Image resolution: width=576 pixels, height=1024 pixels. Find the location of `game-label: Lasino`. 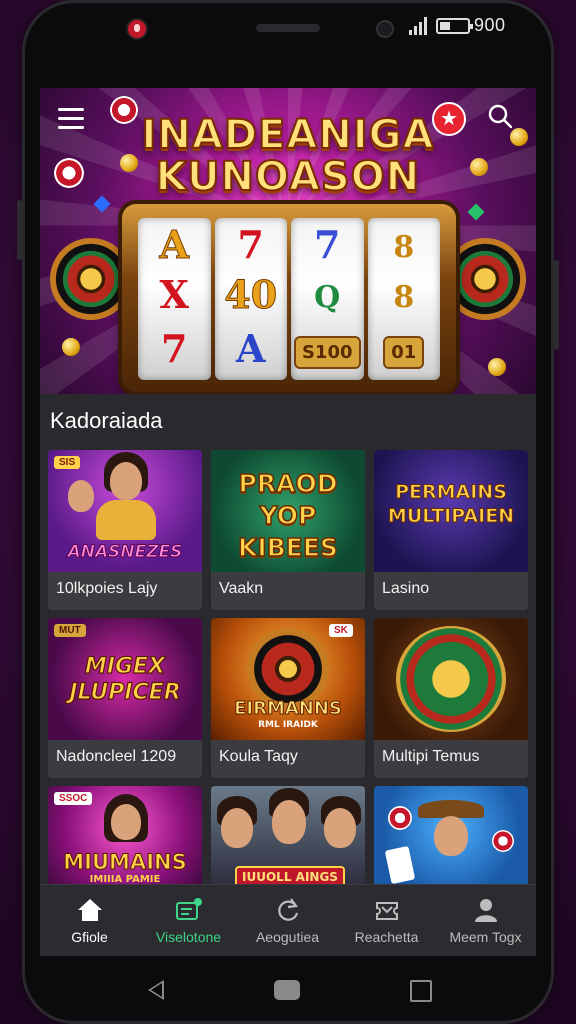

game-label: Lasino is located at coordinates (406, 588).